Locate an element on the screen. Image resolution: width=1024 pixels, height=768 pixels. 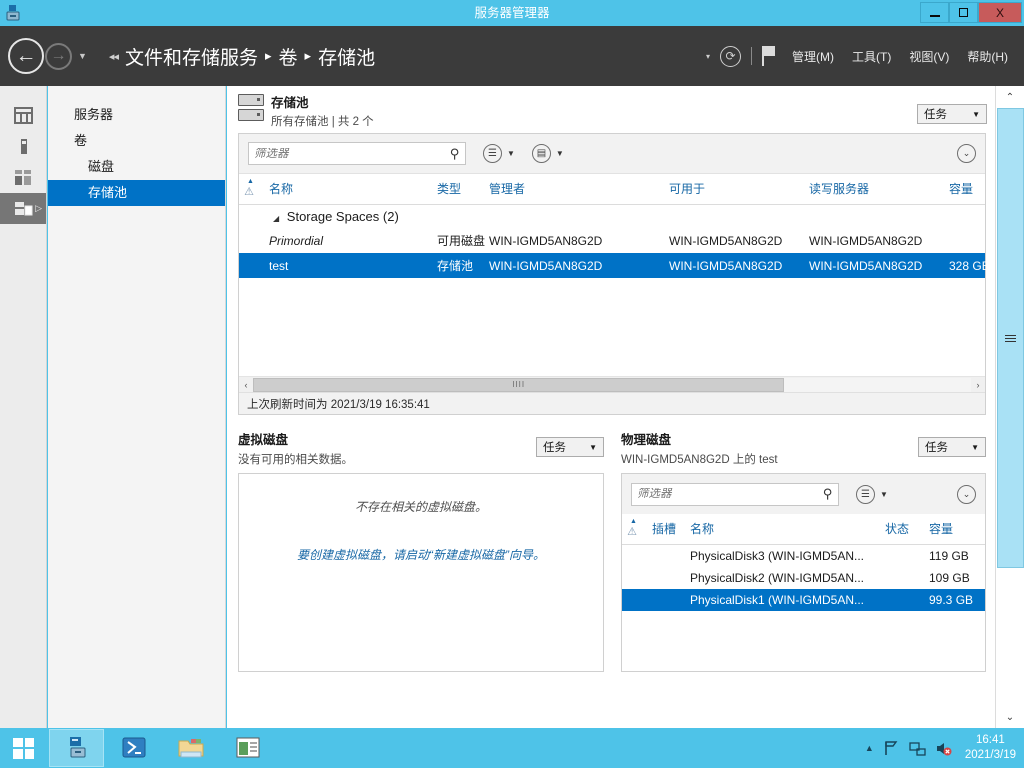
scroll-down-icon: ⌄ is located at coordinates (1010, 717).